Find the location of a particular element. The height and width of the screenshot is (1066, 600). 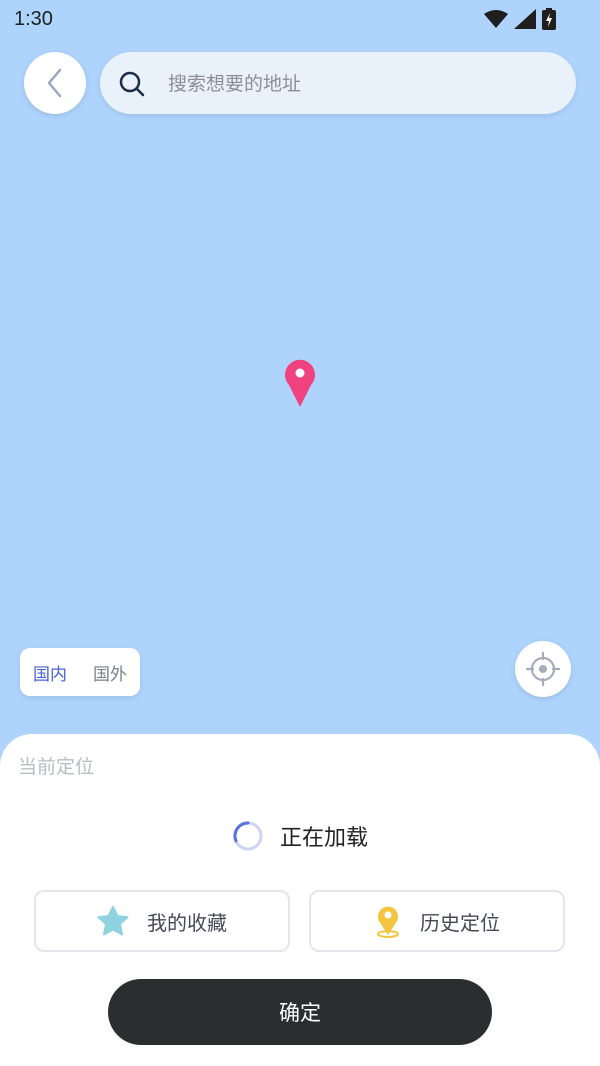

loading-indicator: 正在加载 is located at coordinates (300, 836).